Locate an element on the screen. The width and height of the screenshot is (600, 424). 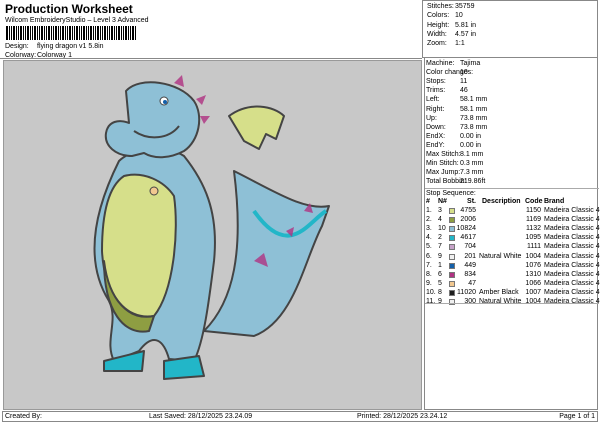
needle-number: 10 is located at coordinates (442, 229).